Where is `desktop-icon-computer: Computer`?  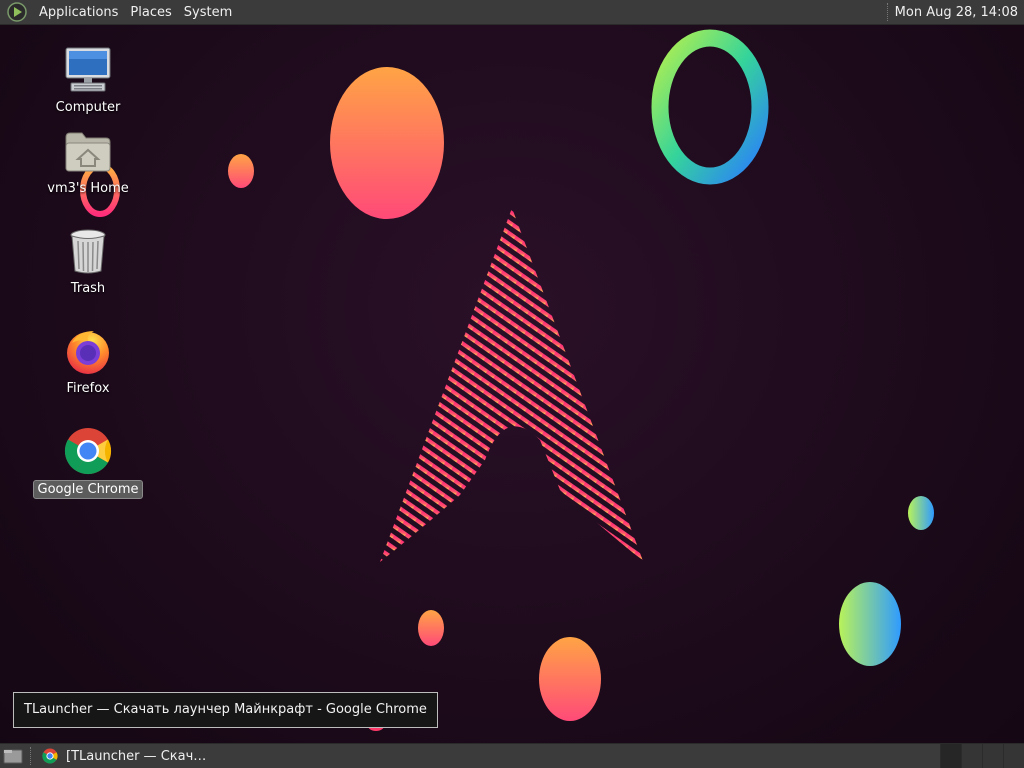
desktop-icon-computer: Computer is located at coordinates (88, 80).